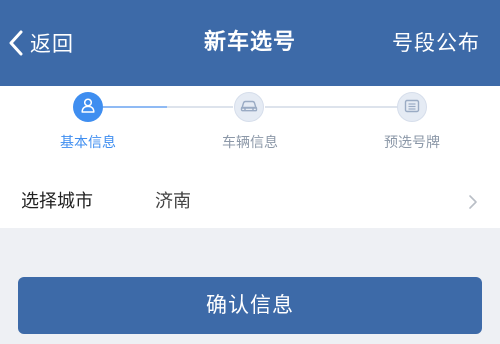 The width and height of the screenshot is (500, 344). What do you see at coordinates (412, 143) in the screenshot?
I see `step-plate-preselect-label: 预选号牌` at bounding box center [412, 143].